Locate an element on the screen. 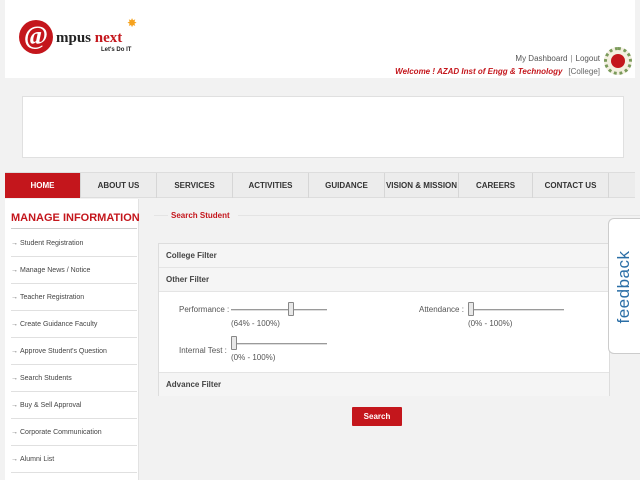 The image size is (640, 480). internal-test-range: (0% - 100%) is located at coordinates (253, 357).